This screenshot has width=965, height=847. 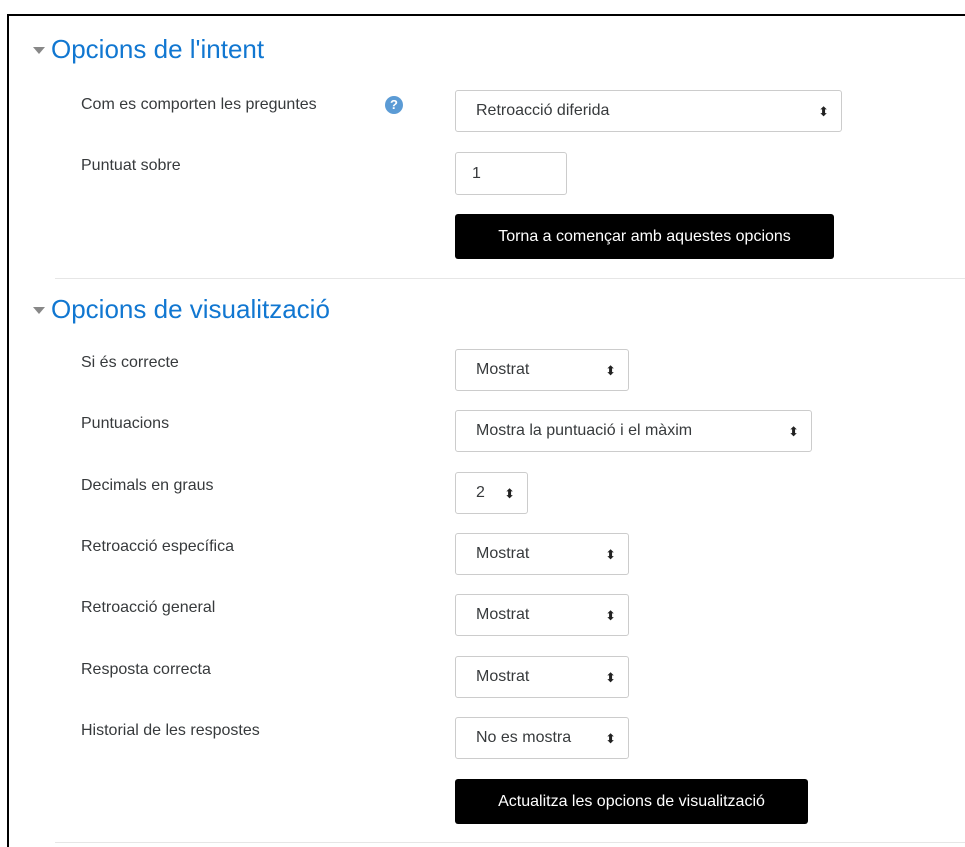 I want to click on select-value: Retroacció diferida, so click(x=543, y=110).